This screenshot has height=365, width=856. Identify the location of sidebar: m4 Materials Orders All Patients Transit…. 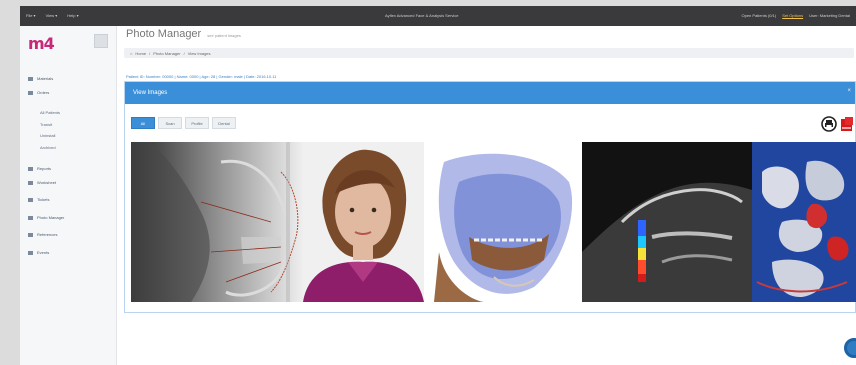
(68, 195).